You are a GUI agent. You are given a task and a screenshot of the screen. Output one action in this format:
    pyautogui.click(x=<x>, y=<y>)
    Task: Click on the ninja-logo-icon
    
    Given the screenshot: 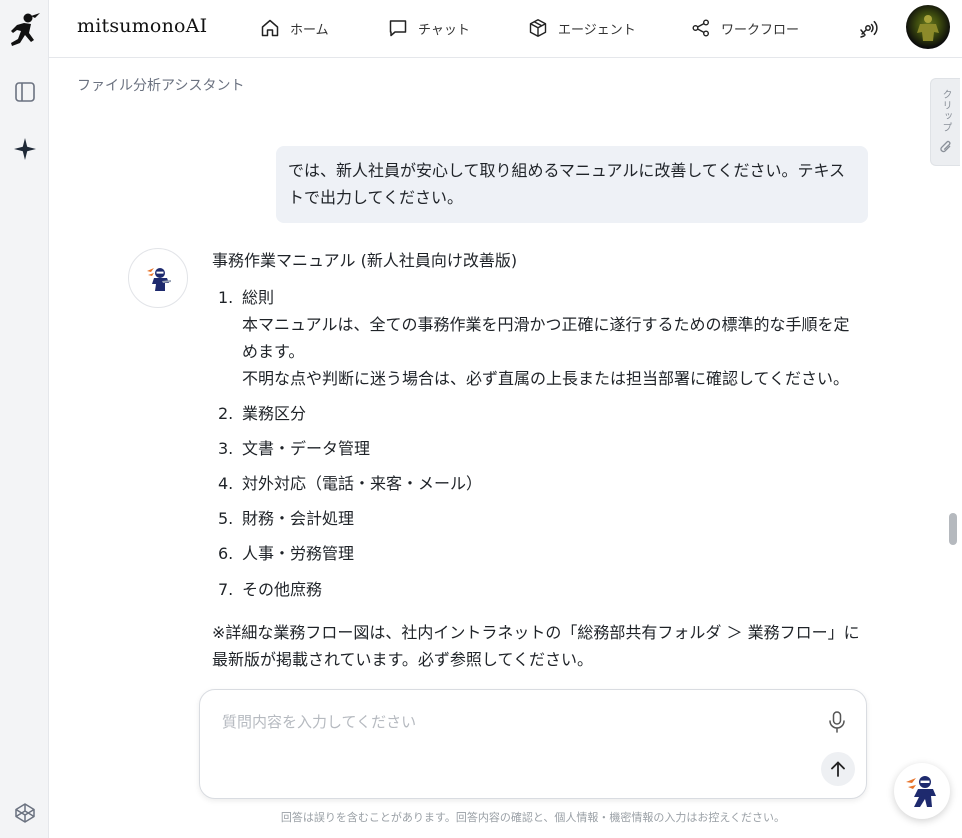 What is the action you would take?
    pyautogui.click(x=25, y=31)
    